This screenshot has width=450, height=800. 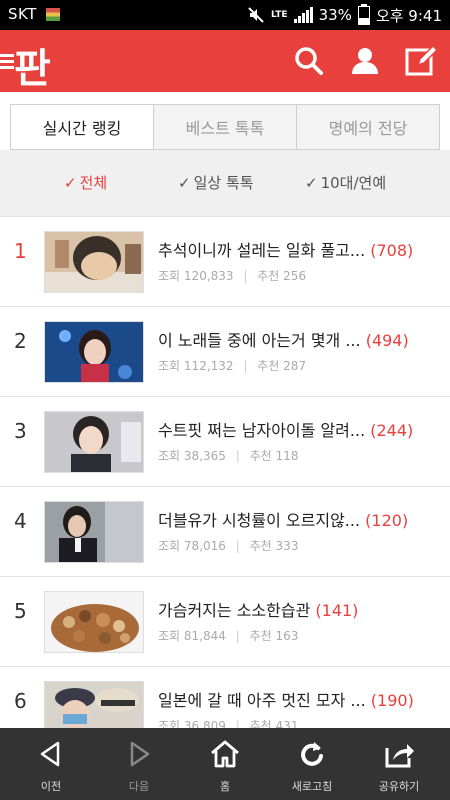 What do you see at coordinates (367, 127) in the screenshot?
I see `tab-hall-of-fame: 명예의 전당` at bounding box center [367, 127].